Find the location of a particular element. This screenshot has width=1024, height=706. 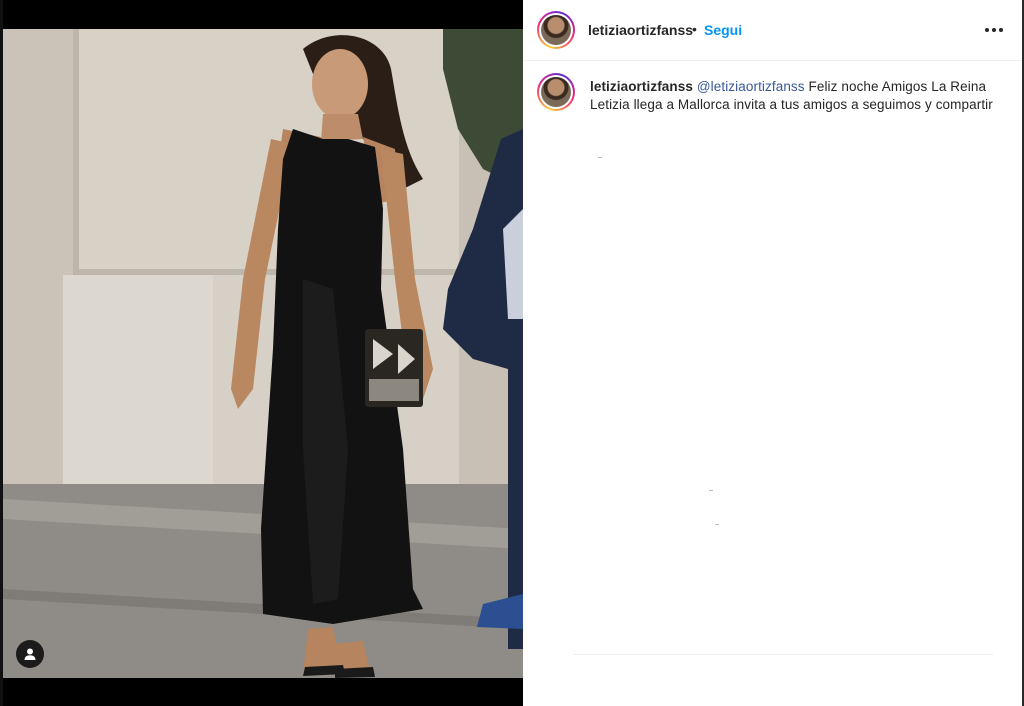

caption-avatar is located at coordinates (556, 92).